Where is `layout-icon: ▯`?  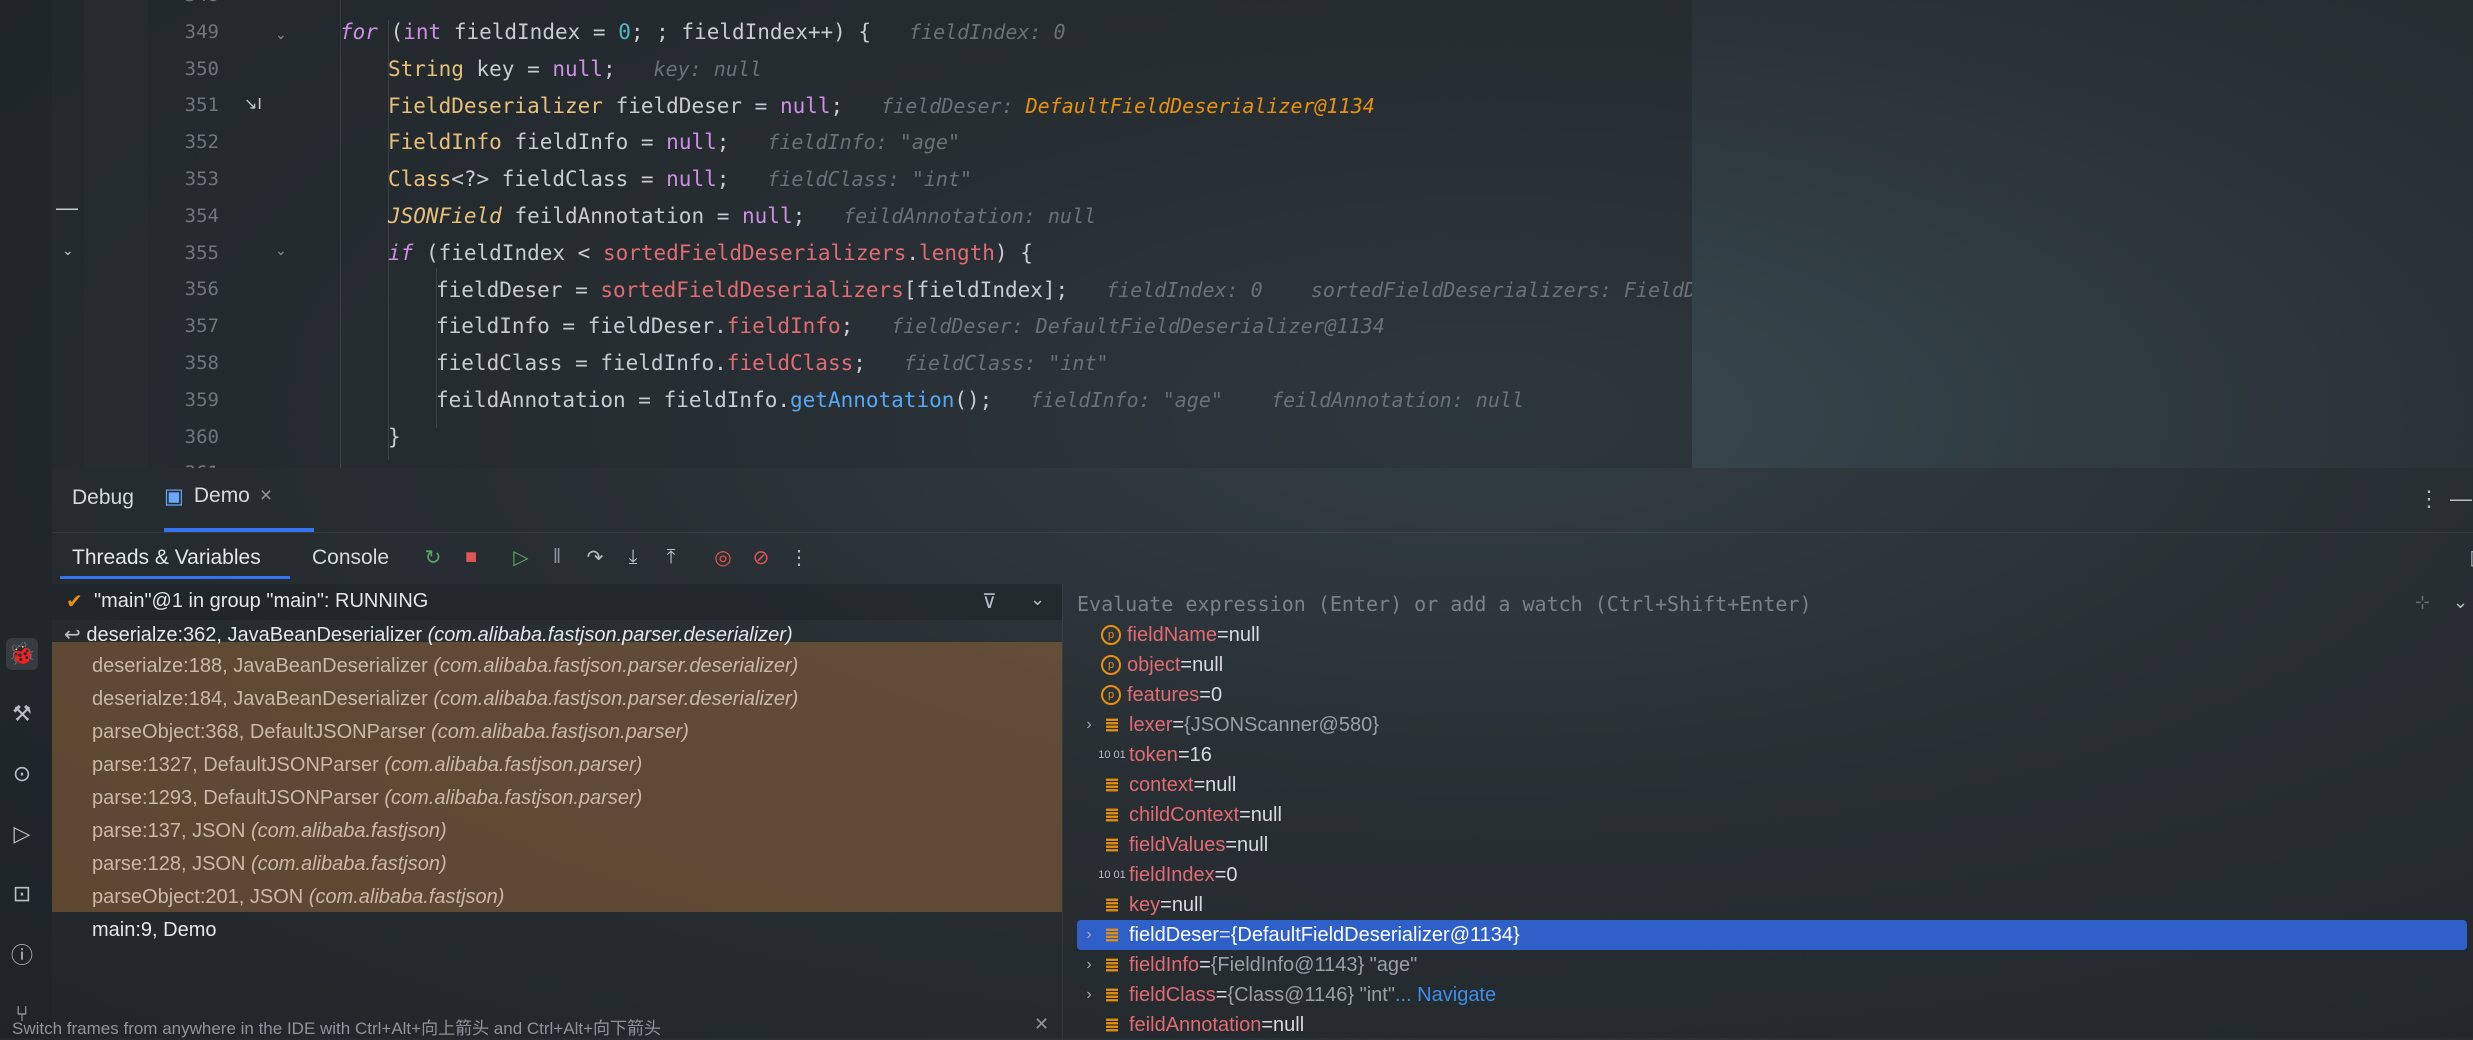
layout-icon: ▯ is located at coordinates (2466, 557).